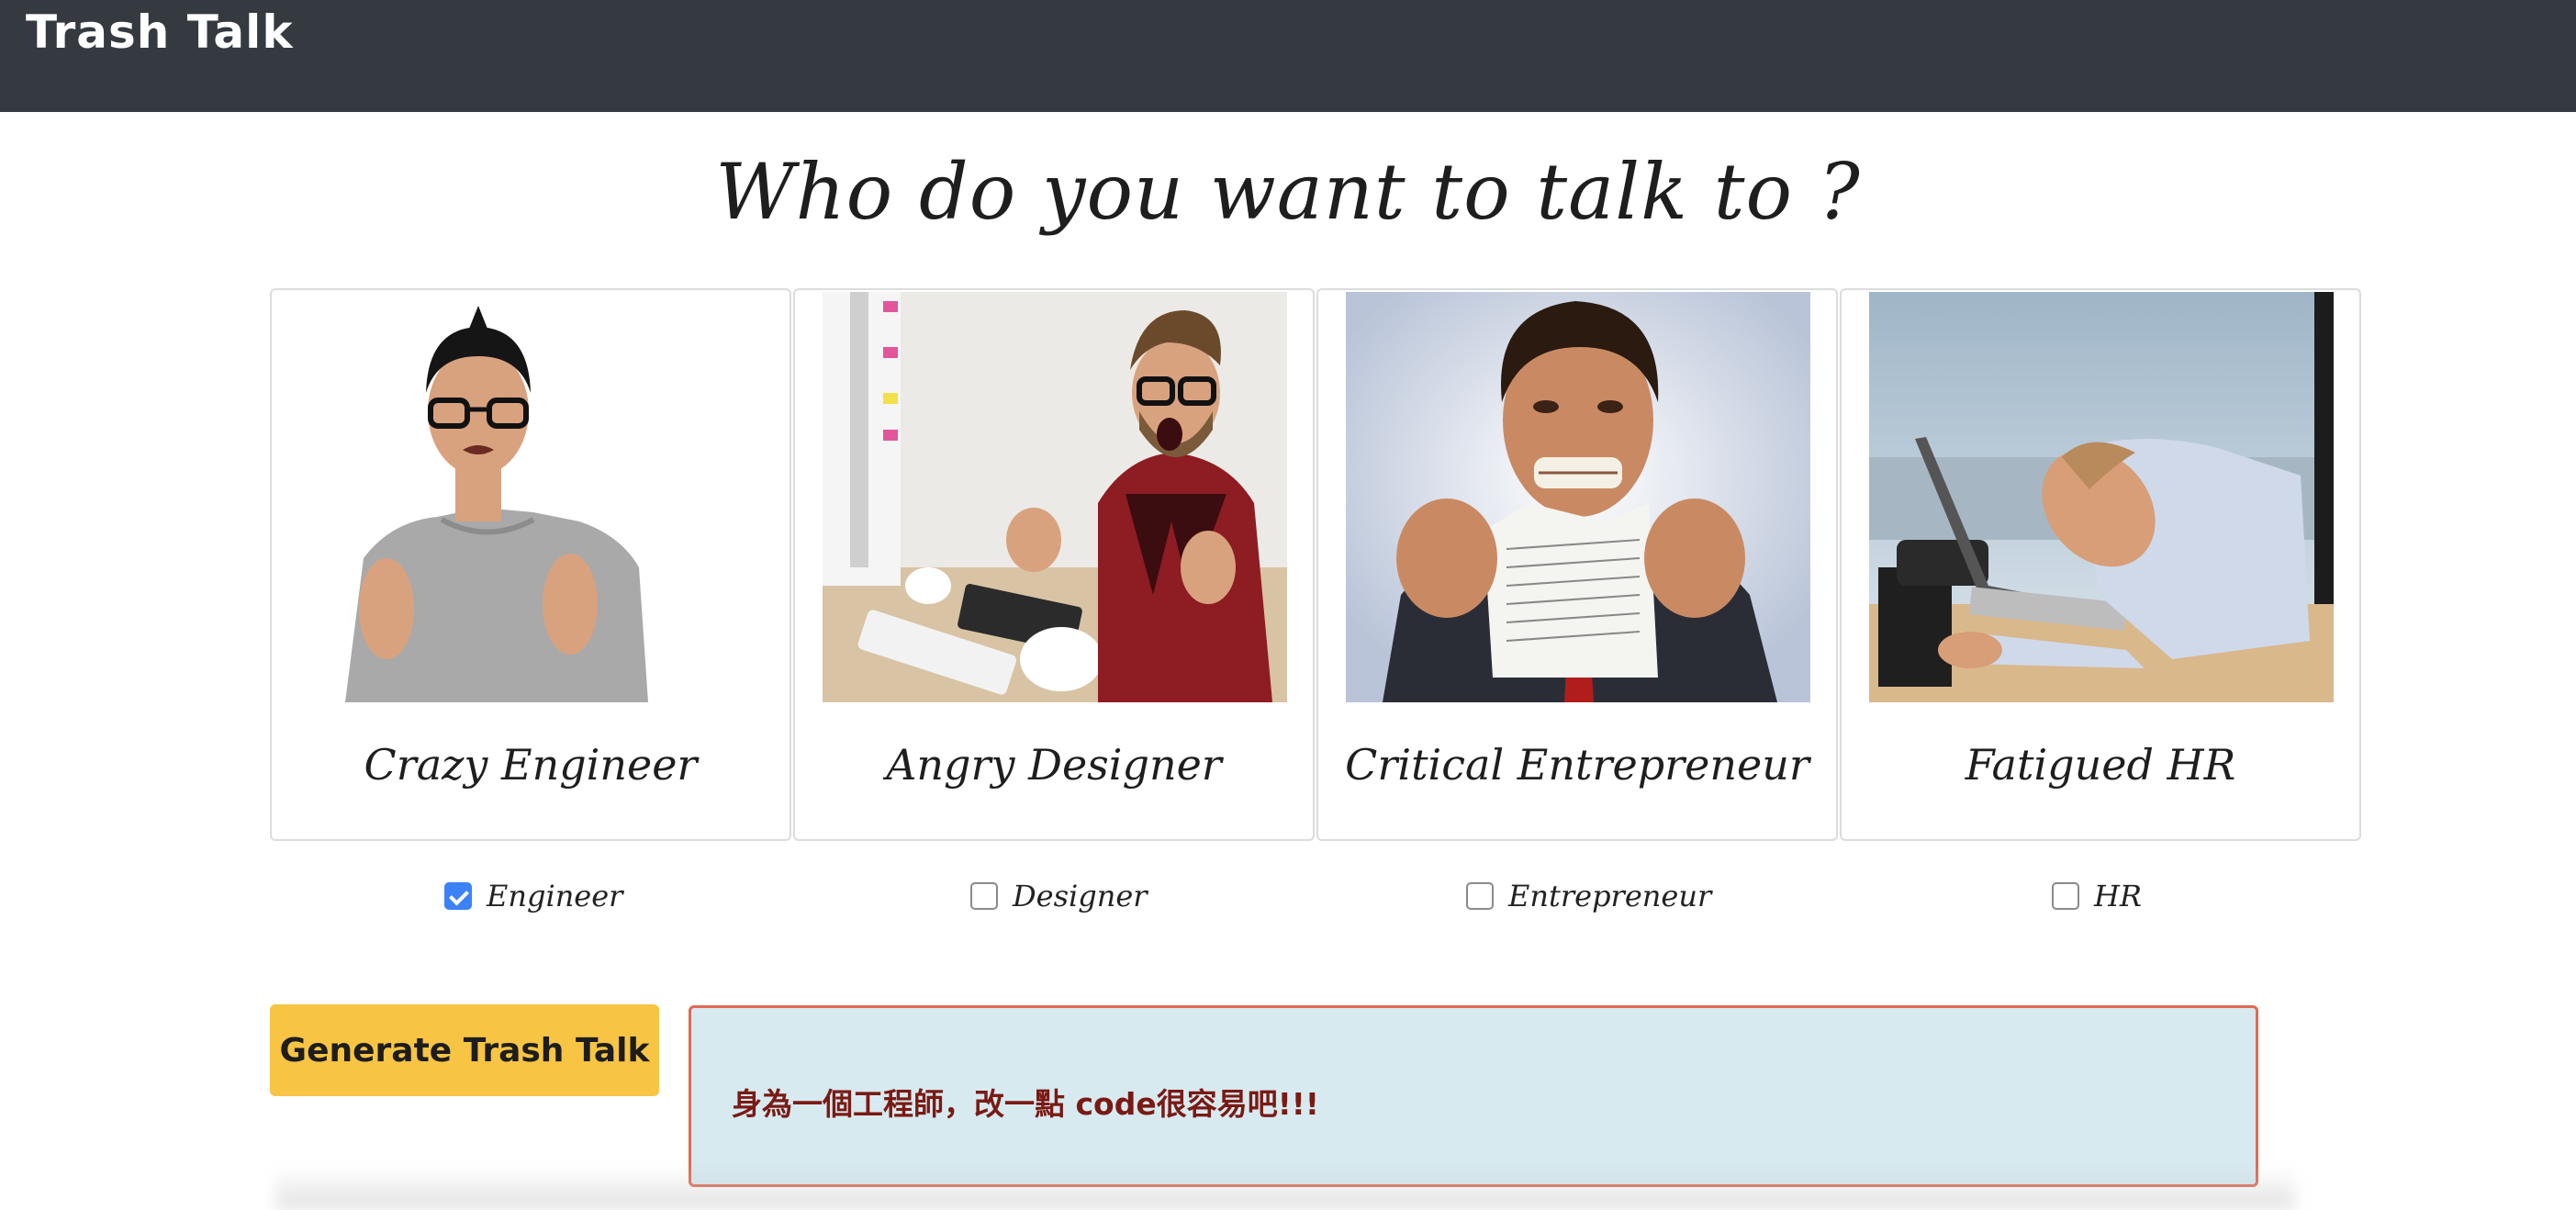  I want to click on checkbox-entrepreneur: Entrepreneur, so click(1588, 896).